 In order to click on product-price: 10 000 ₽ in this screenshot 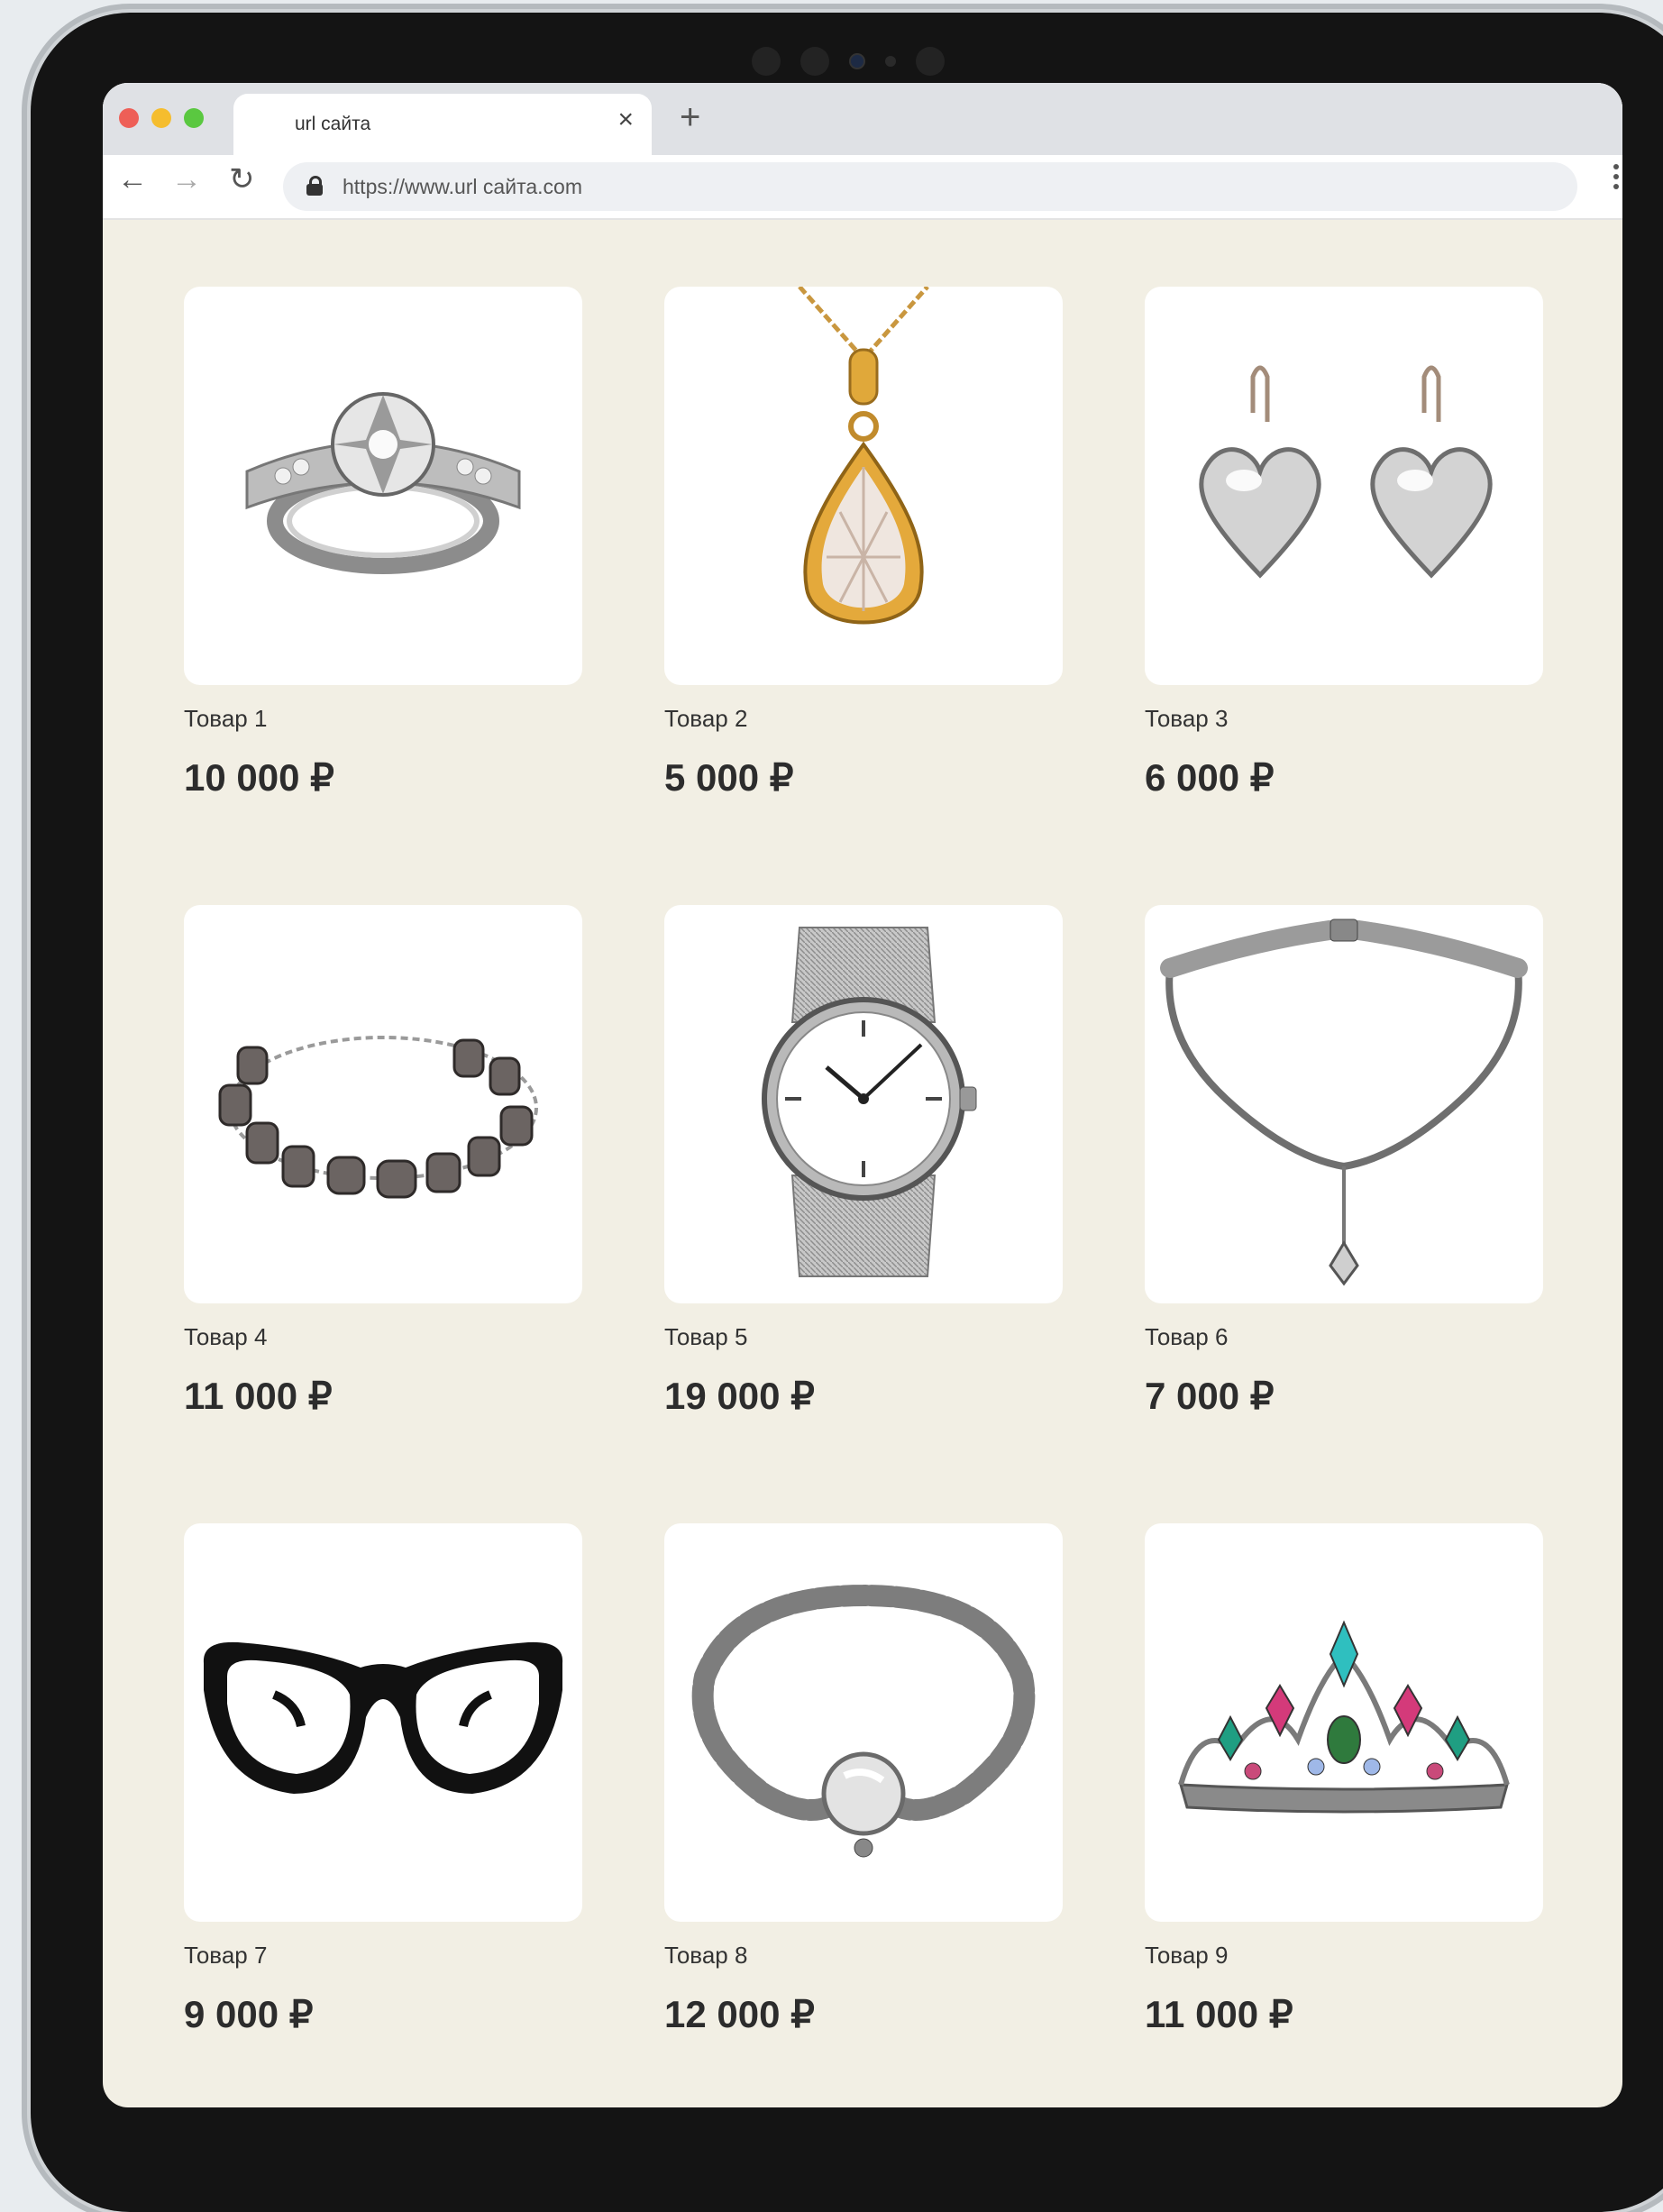, I will do `click(259, 777)`.